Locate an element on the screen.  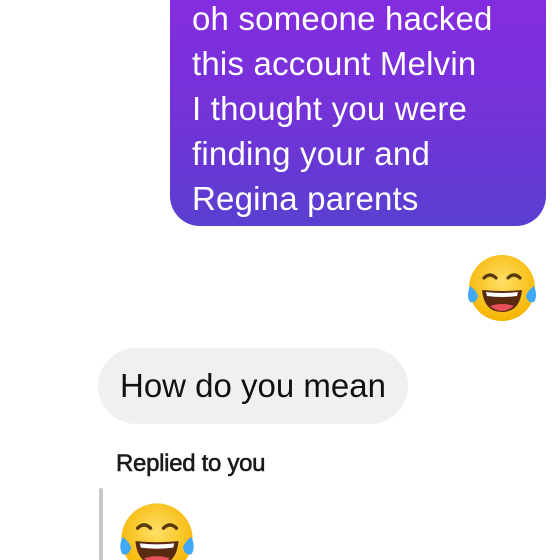
received-message-text: How do you mean is located at coordinates (253, 385).